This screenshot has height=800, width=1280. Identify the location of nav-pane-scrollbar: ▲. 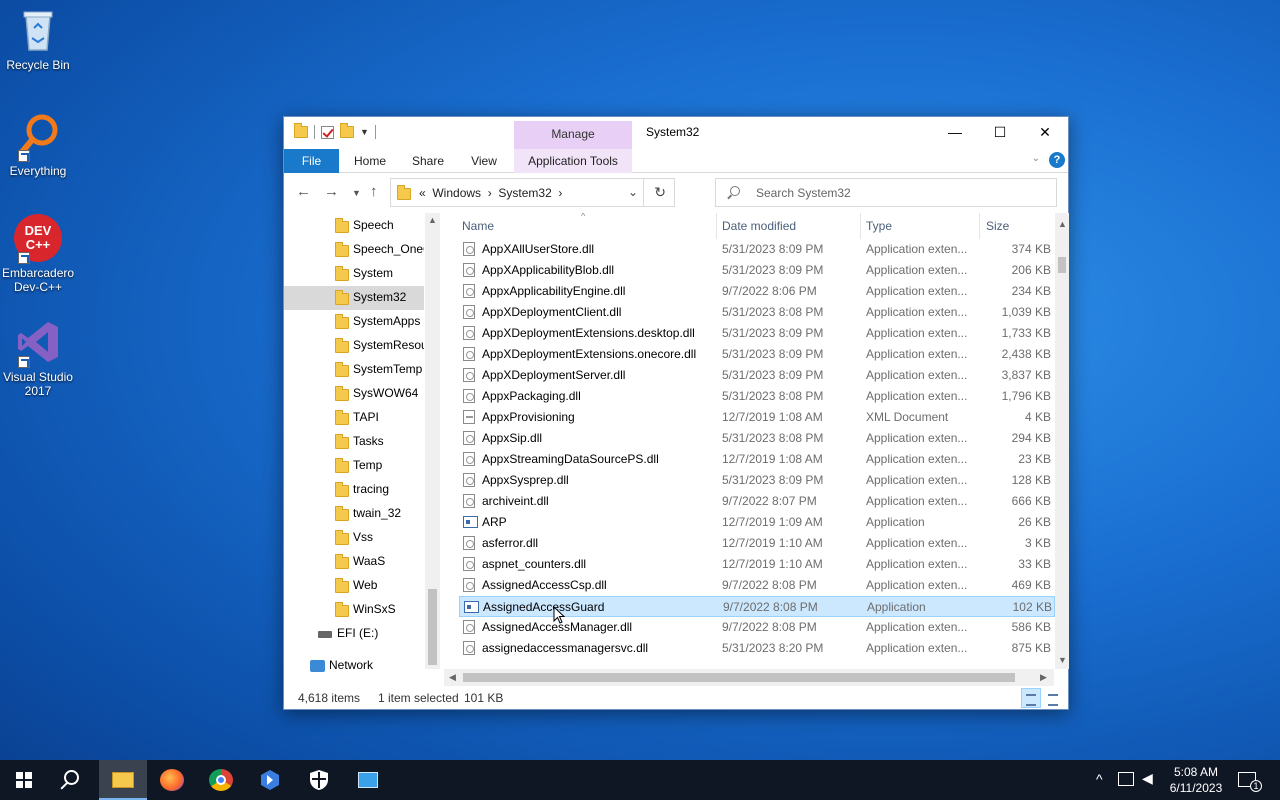
(432, 441).